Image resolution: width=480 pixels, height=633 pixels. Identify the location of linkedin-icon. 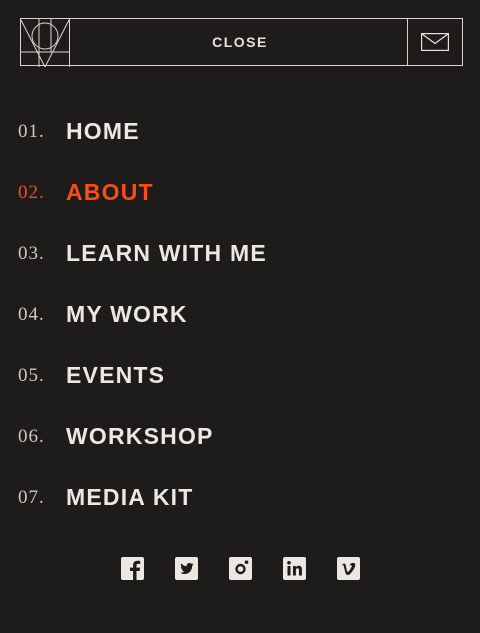
(294, 568).